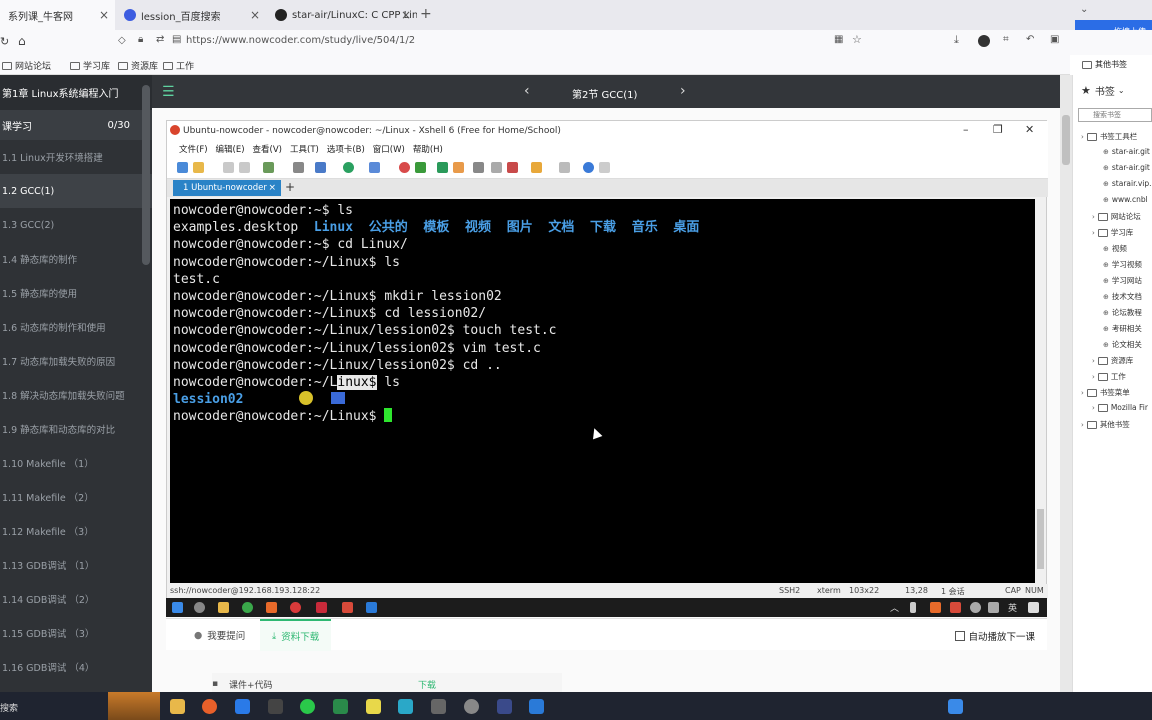 This screenshot has width=1152, height=720. What do you see at coordinates (298, 167) in the screenshot?
I see `find-icon` at bounding box center [298, 167].